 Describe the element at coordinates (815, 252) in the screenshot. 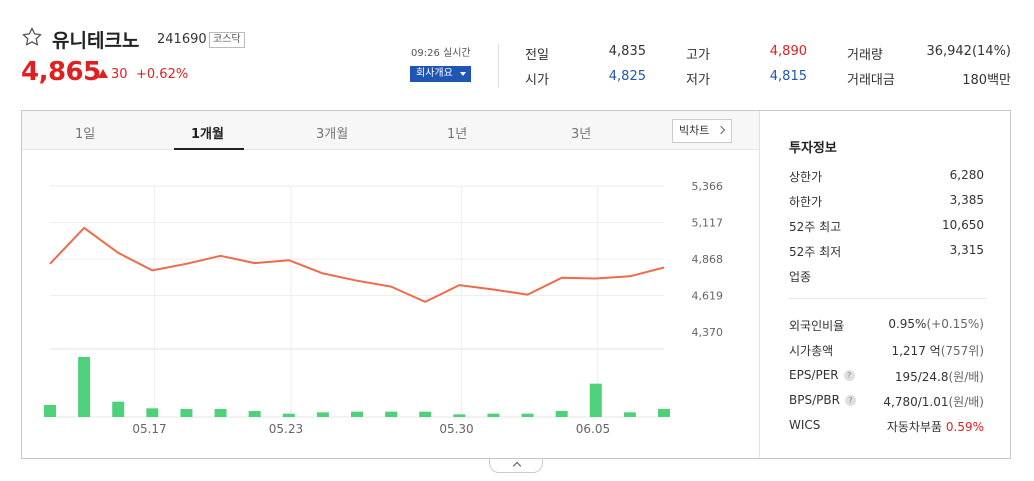

I see `low52-label: 52주 최저` at that location.